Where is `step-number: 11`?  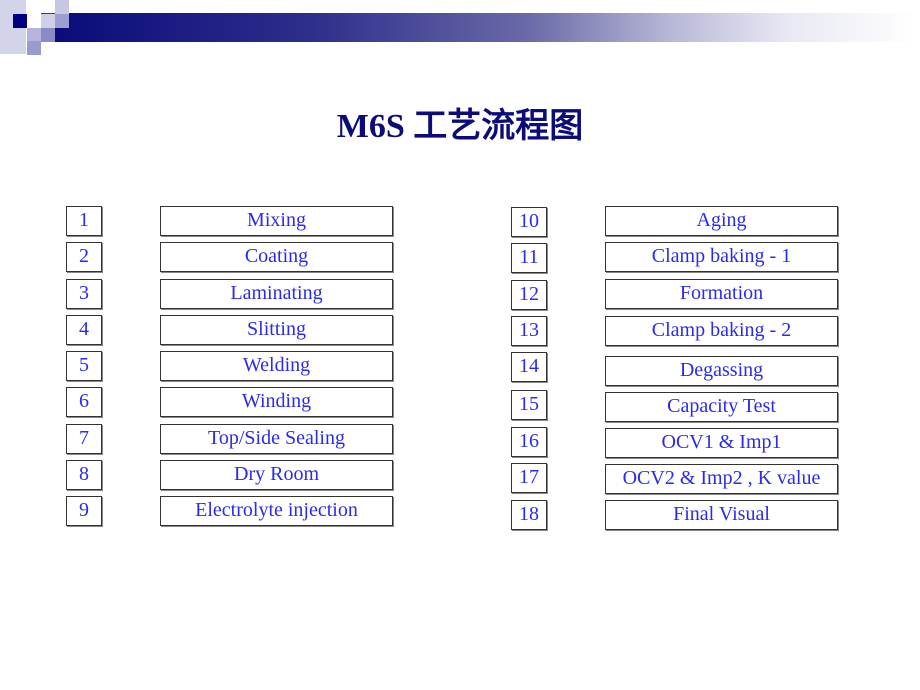 step-number: 11 is located at coordinates (529, 258).